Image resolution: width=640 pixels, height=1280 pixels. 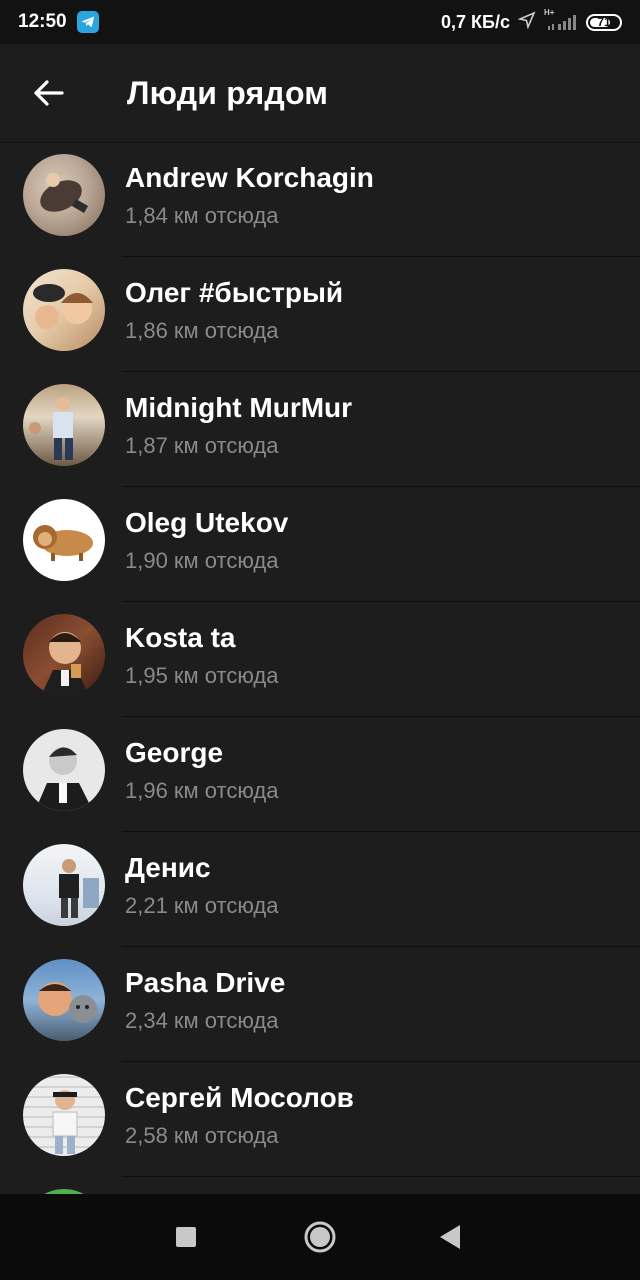 What do you see at coordinates (205, 982) in the screenshot?
I see `person-name: Pasha Drive` at bounding box center [205, 982].